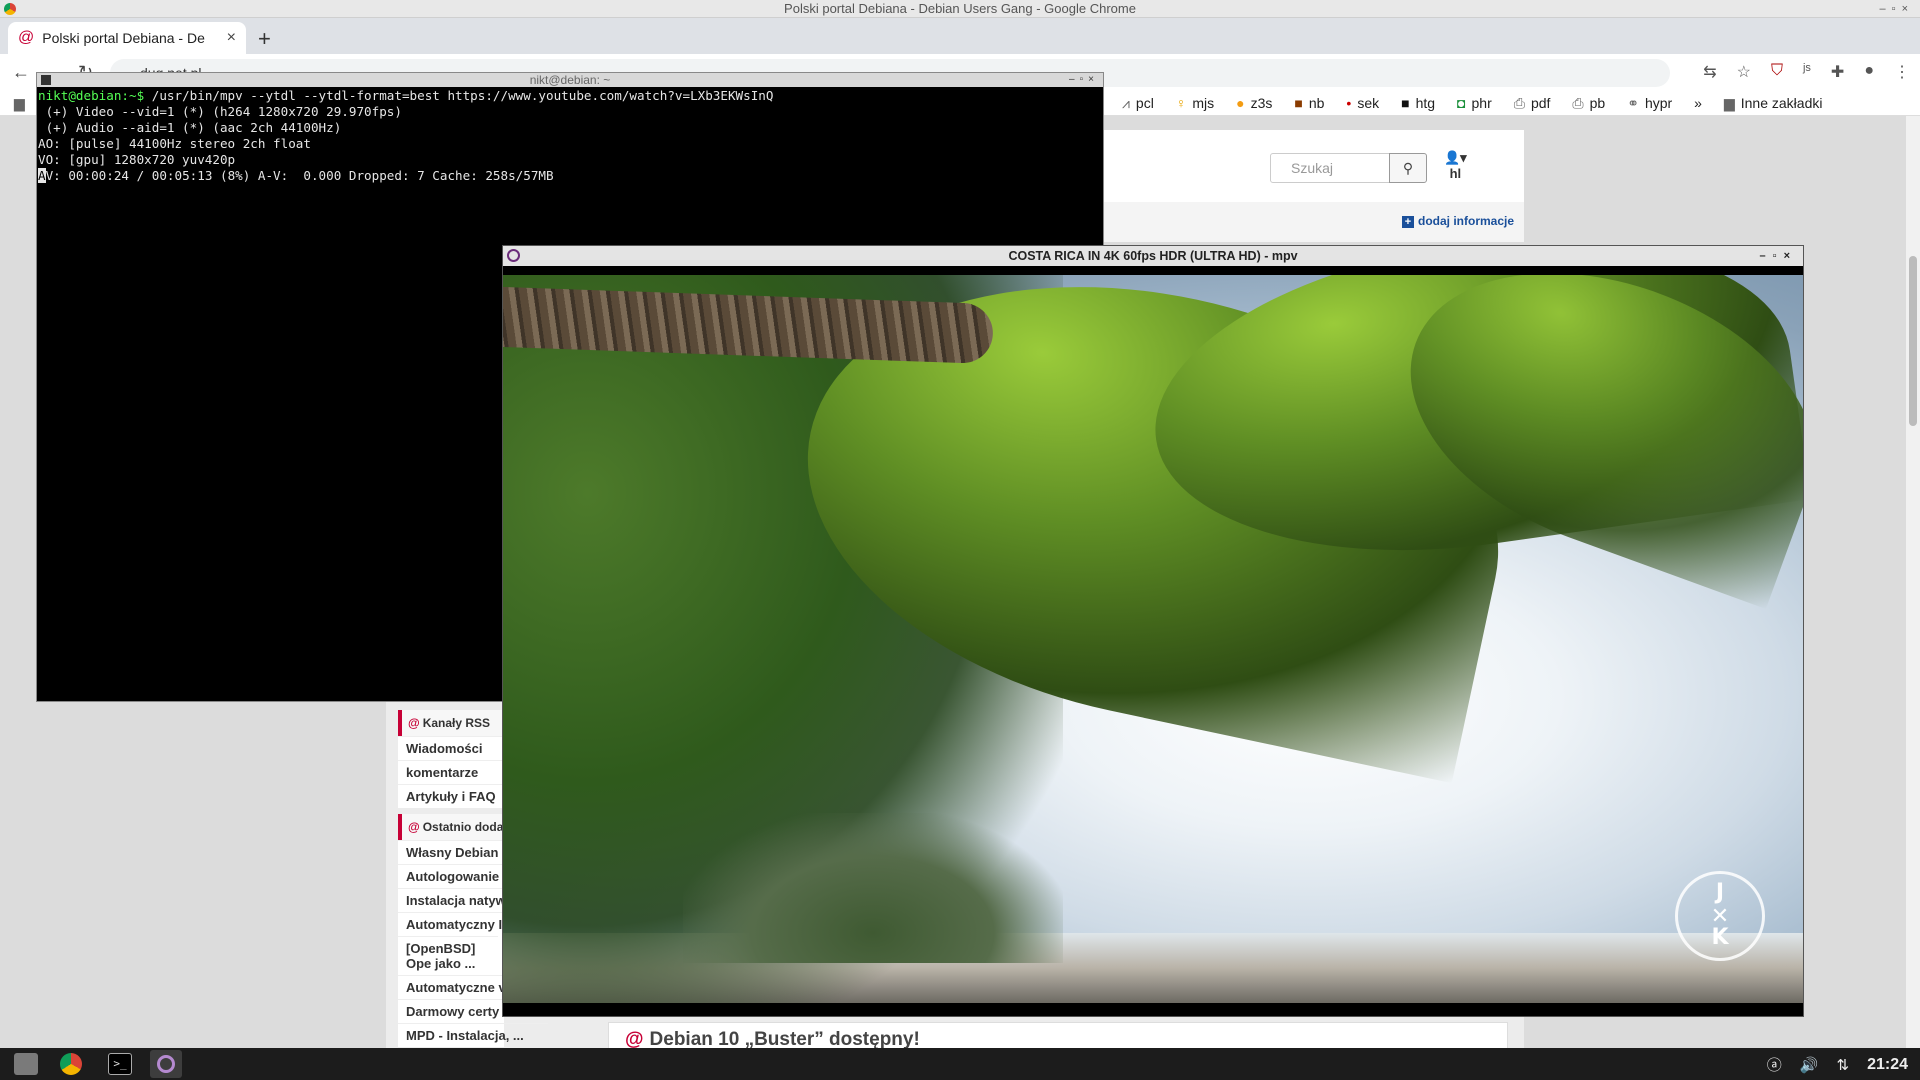 Image resolution: width=1920 pixels, height=1080 pixels. What do you see at coordinates (231, 38) in the screenshot?
I see `tab-close-icon: ×` at bounding box center [231, 38].